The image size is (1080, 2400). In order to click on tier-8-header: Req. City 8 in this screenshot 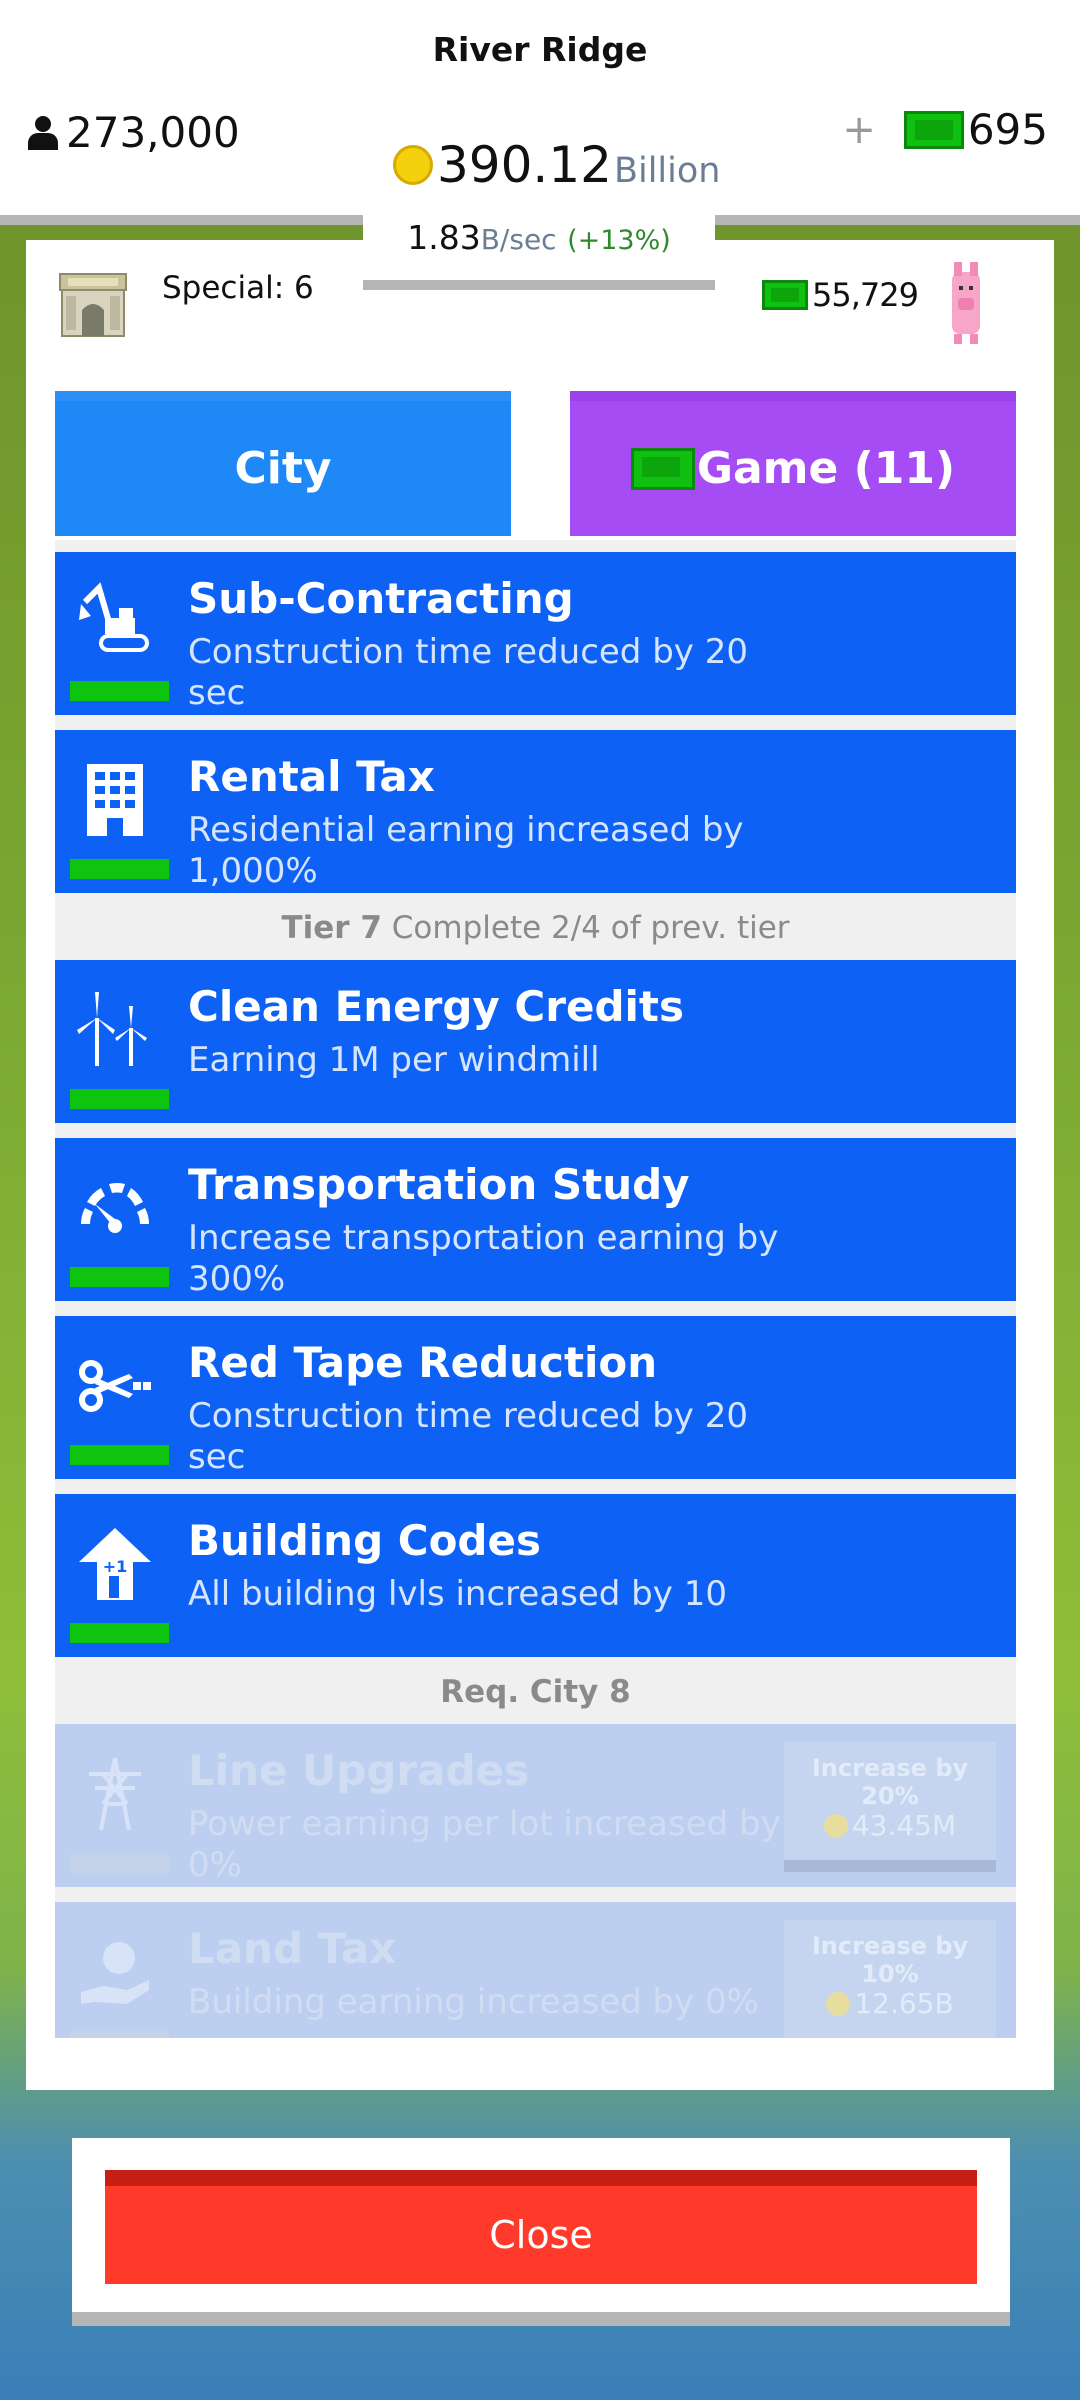, I will do `click(535, 1692)`.